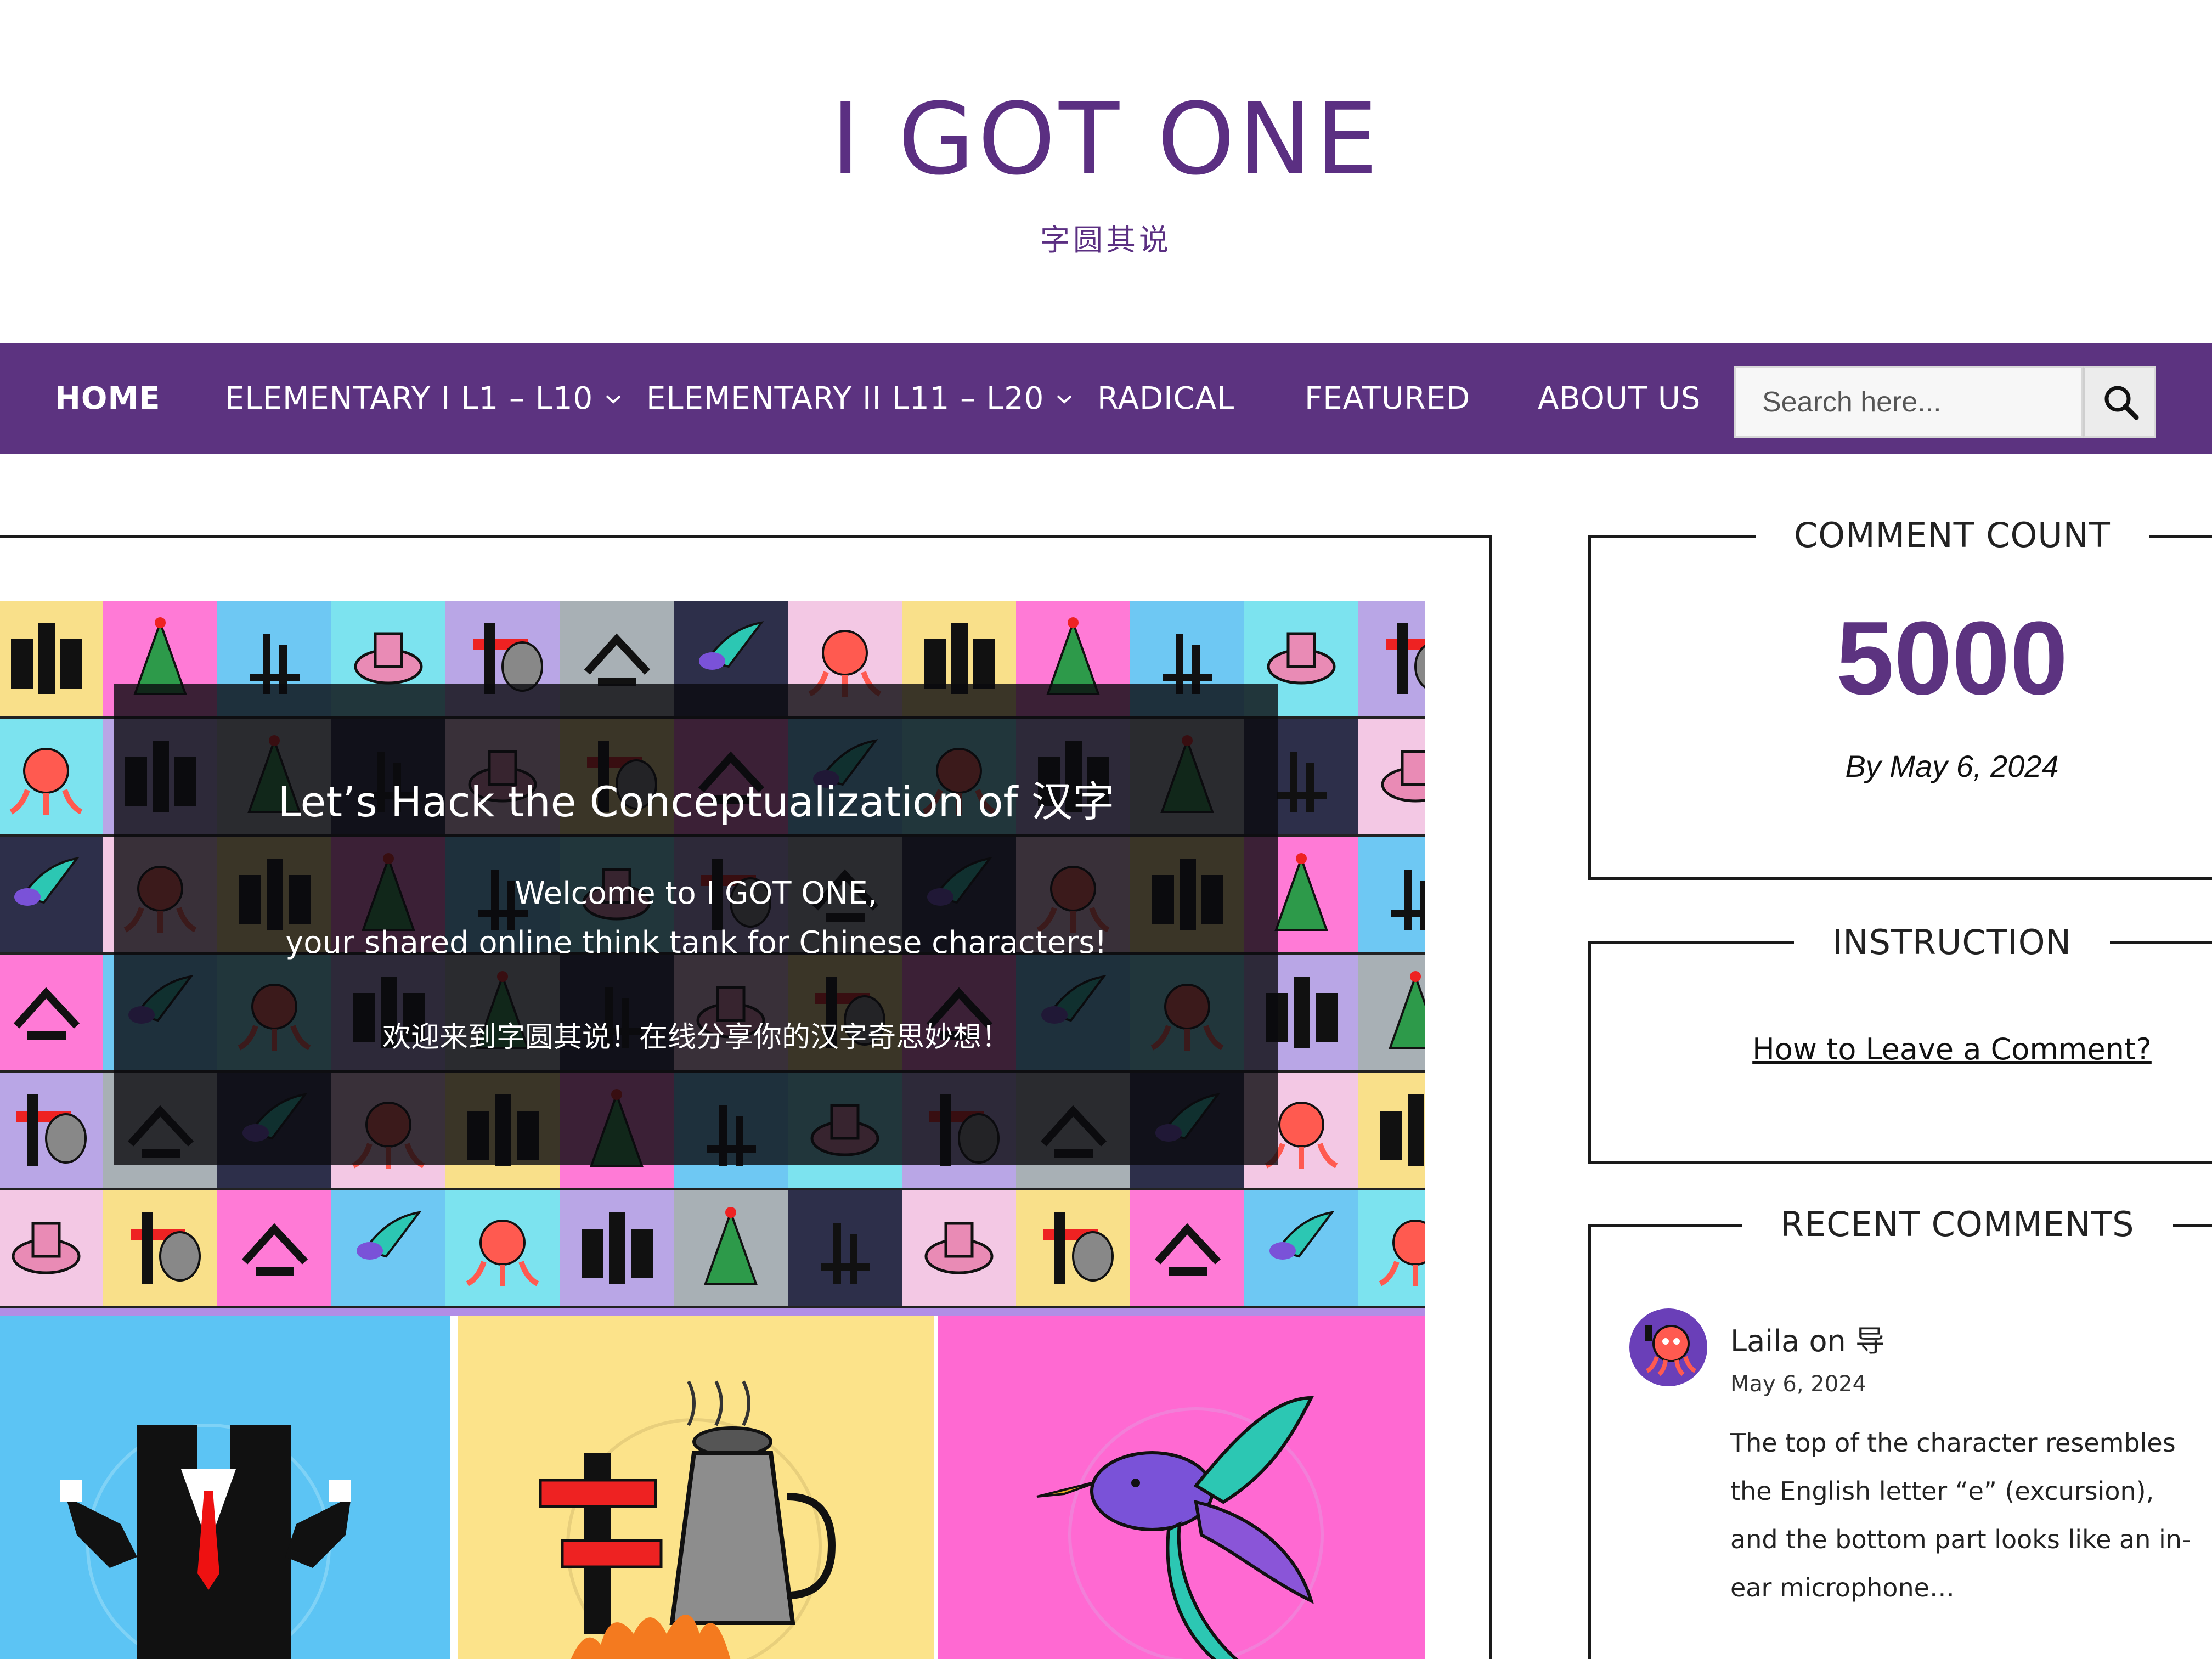 The width and height of the screenshot is (2212, 1659). I want to click on site-tagline: 字圆其说, so click(1106, 240).